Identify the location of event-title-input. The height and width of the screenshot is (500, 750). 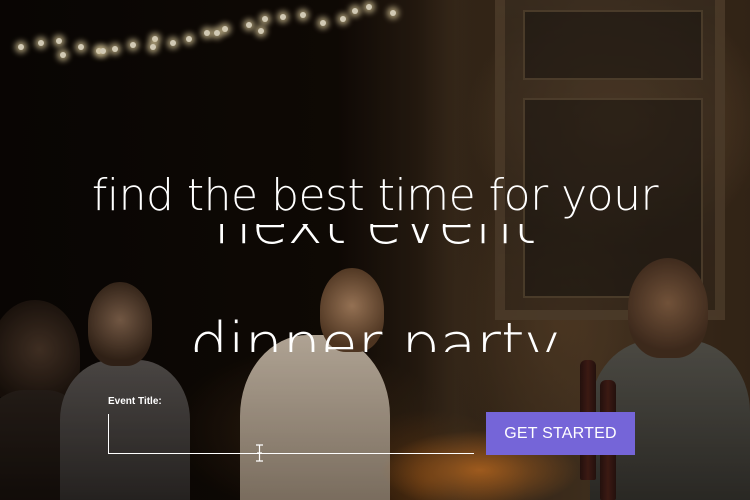
(291, 434).